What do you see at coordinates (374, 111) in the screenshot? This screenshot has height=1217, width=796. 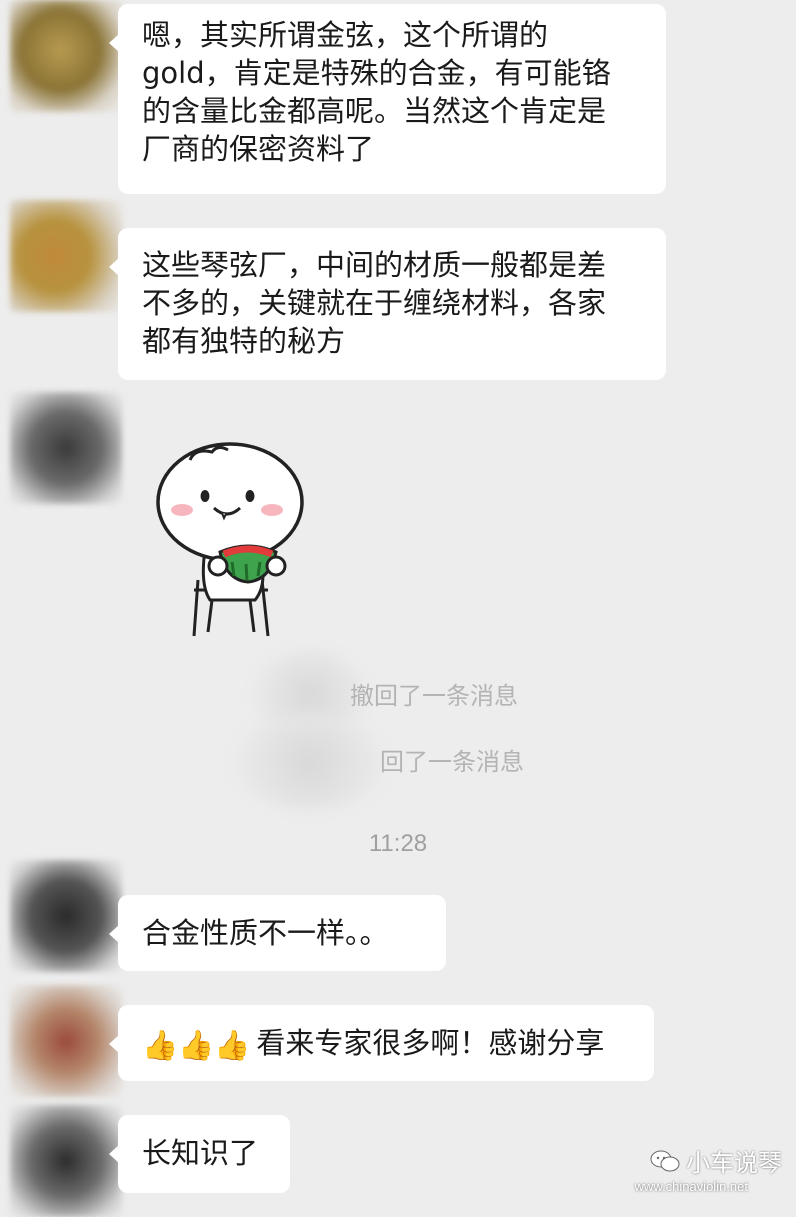 I see `message-line: 的含量比金都高呢。当然这个肯定是` at bounding box center [374, 111].